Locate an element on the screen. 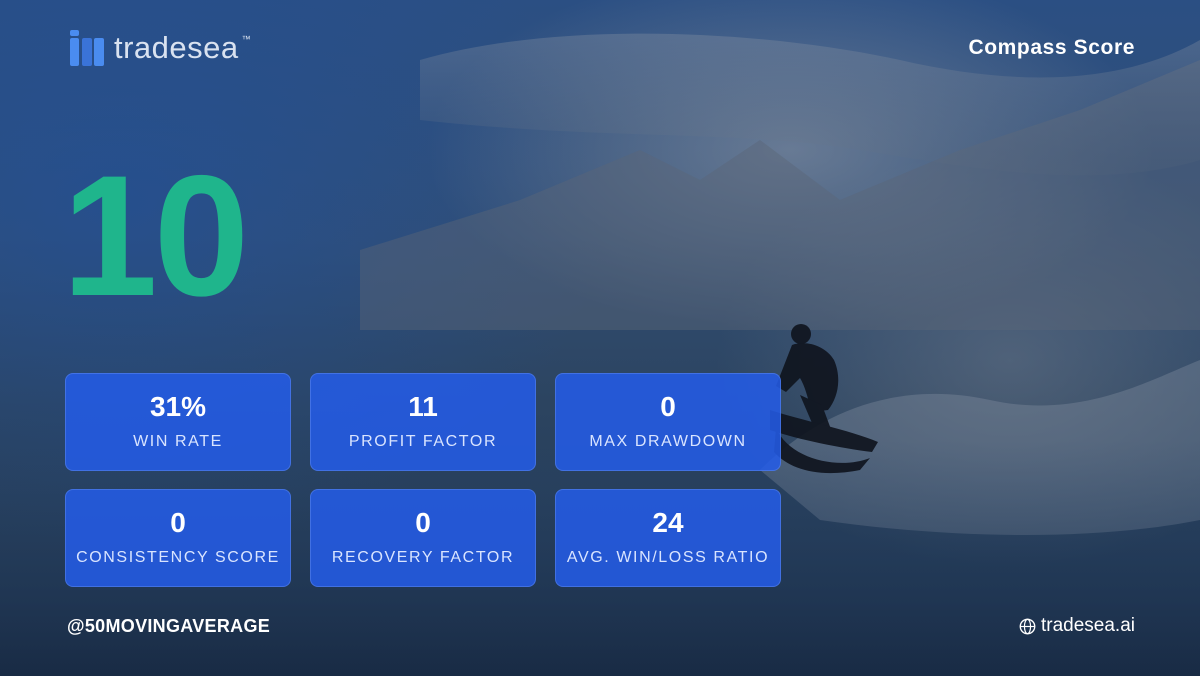 This screenshot has height=676, width=1200. globe-icon is located at coordinates (1027, 626).